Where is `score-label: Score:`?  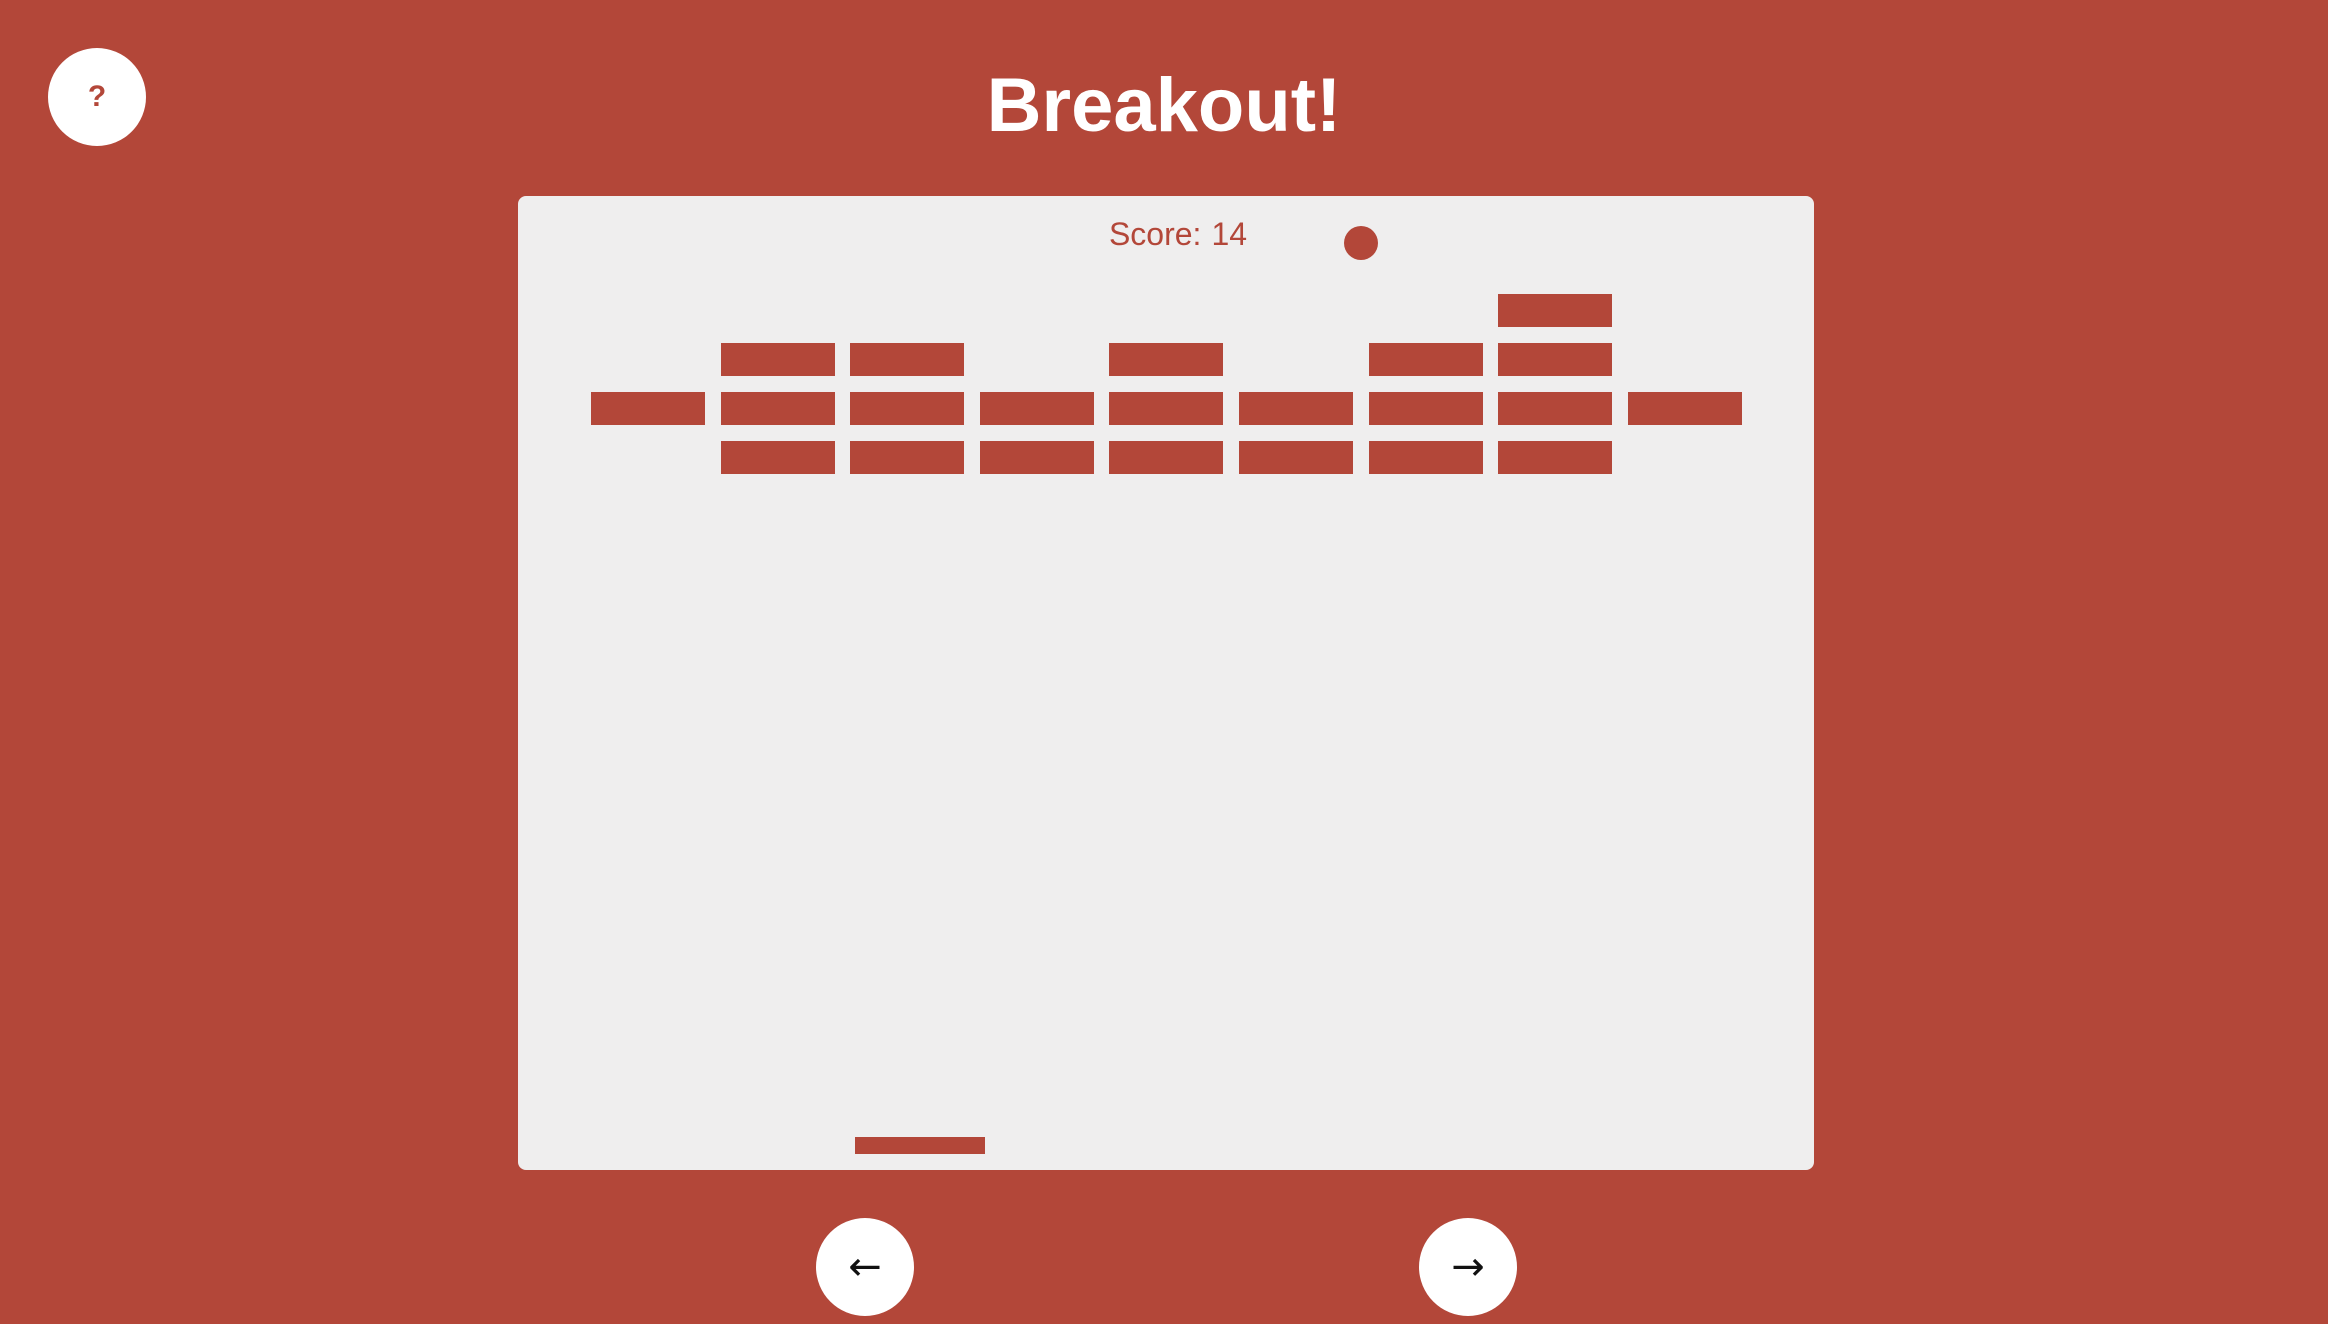 score-label: Score: is located at coordinates (1155, 234).